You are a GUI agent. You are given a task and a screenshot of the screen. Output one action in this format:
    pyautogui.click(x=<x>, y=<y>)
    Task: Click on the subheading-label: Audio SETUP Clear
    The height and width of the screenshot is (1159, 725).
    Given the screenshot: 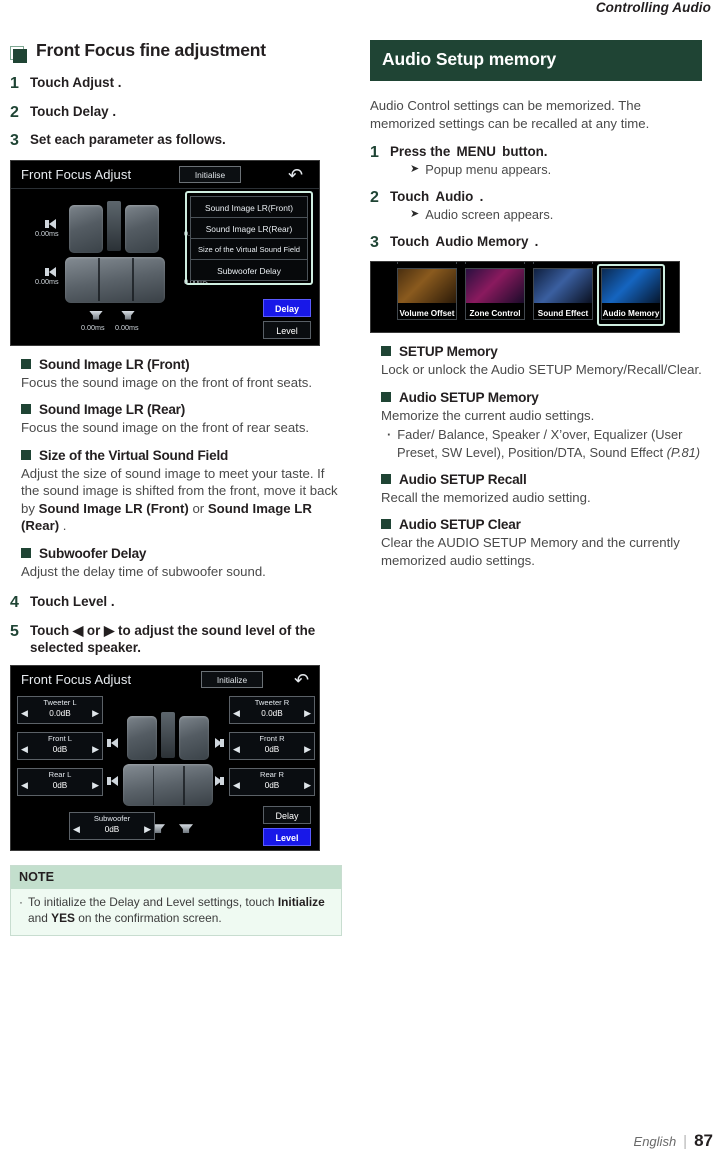 What is the action you would take?
    pyautogui.click(x=460, y=525)
    